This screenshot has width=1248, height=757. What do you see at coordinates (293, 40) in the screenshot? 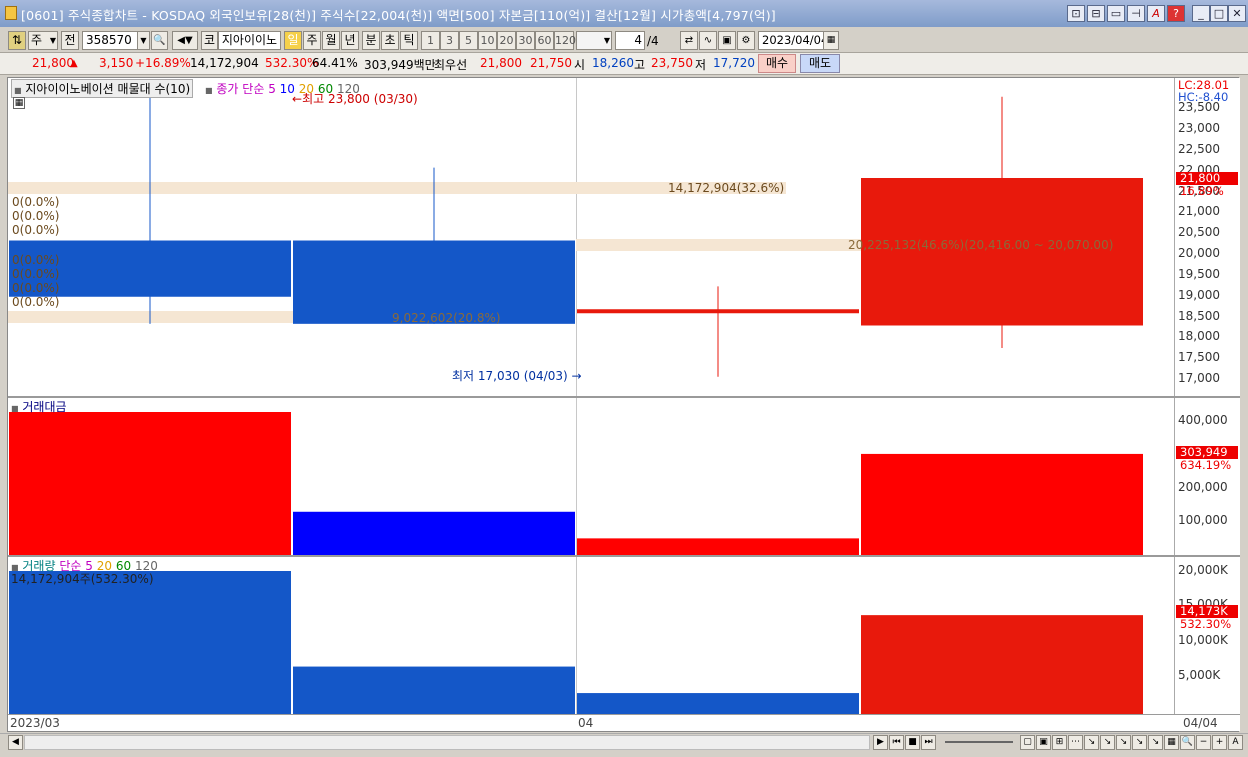
I see `tab-day: 일` at bounding box center [293, 40].